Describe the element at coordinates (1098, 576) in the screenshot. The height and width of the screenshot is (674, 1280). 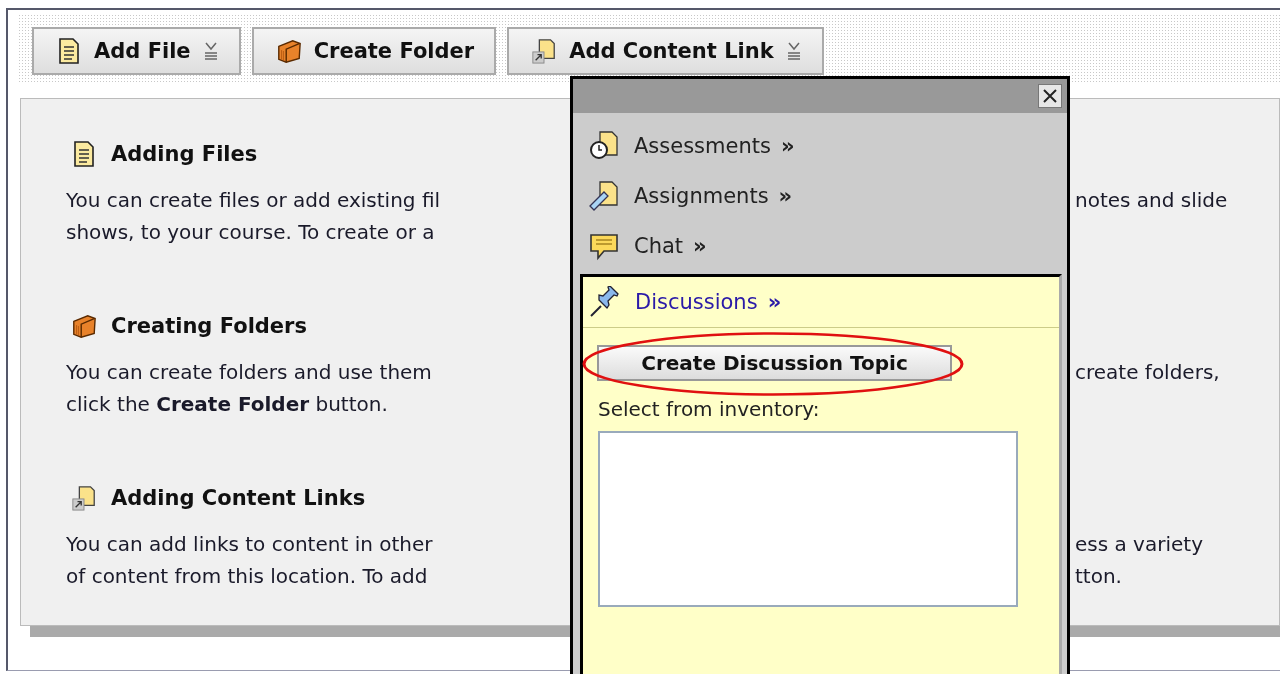
I see `body-text: tton.` at that location.